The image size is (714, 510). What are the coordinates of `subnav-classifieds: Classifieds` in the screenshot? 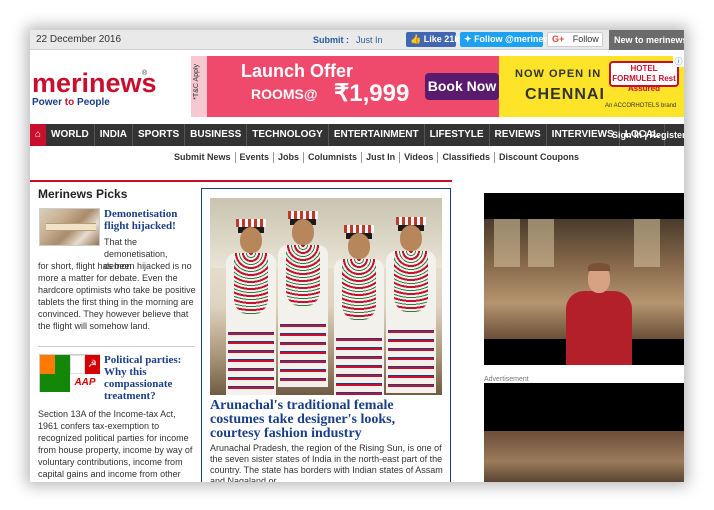 It's located at (466, 157).